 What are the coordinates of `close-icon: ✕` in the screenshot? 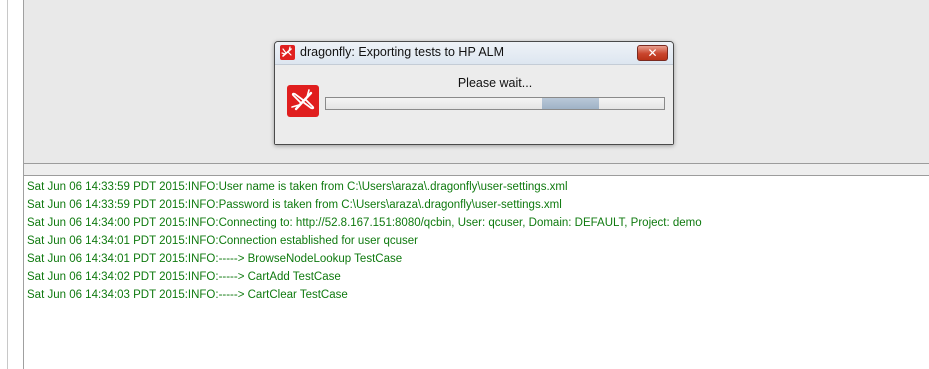 It's located at (652, 53).